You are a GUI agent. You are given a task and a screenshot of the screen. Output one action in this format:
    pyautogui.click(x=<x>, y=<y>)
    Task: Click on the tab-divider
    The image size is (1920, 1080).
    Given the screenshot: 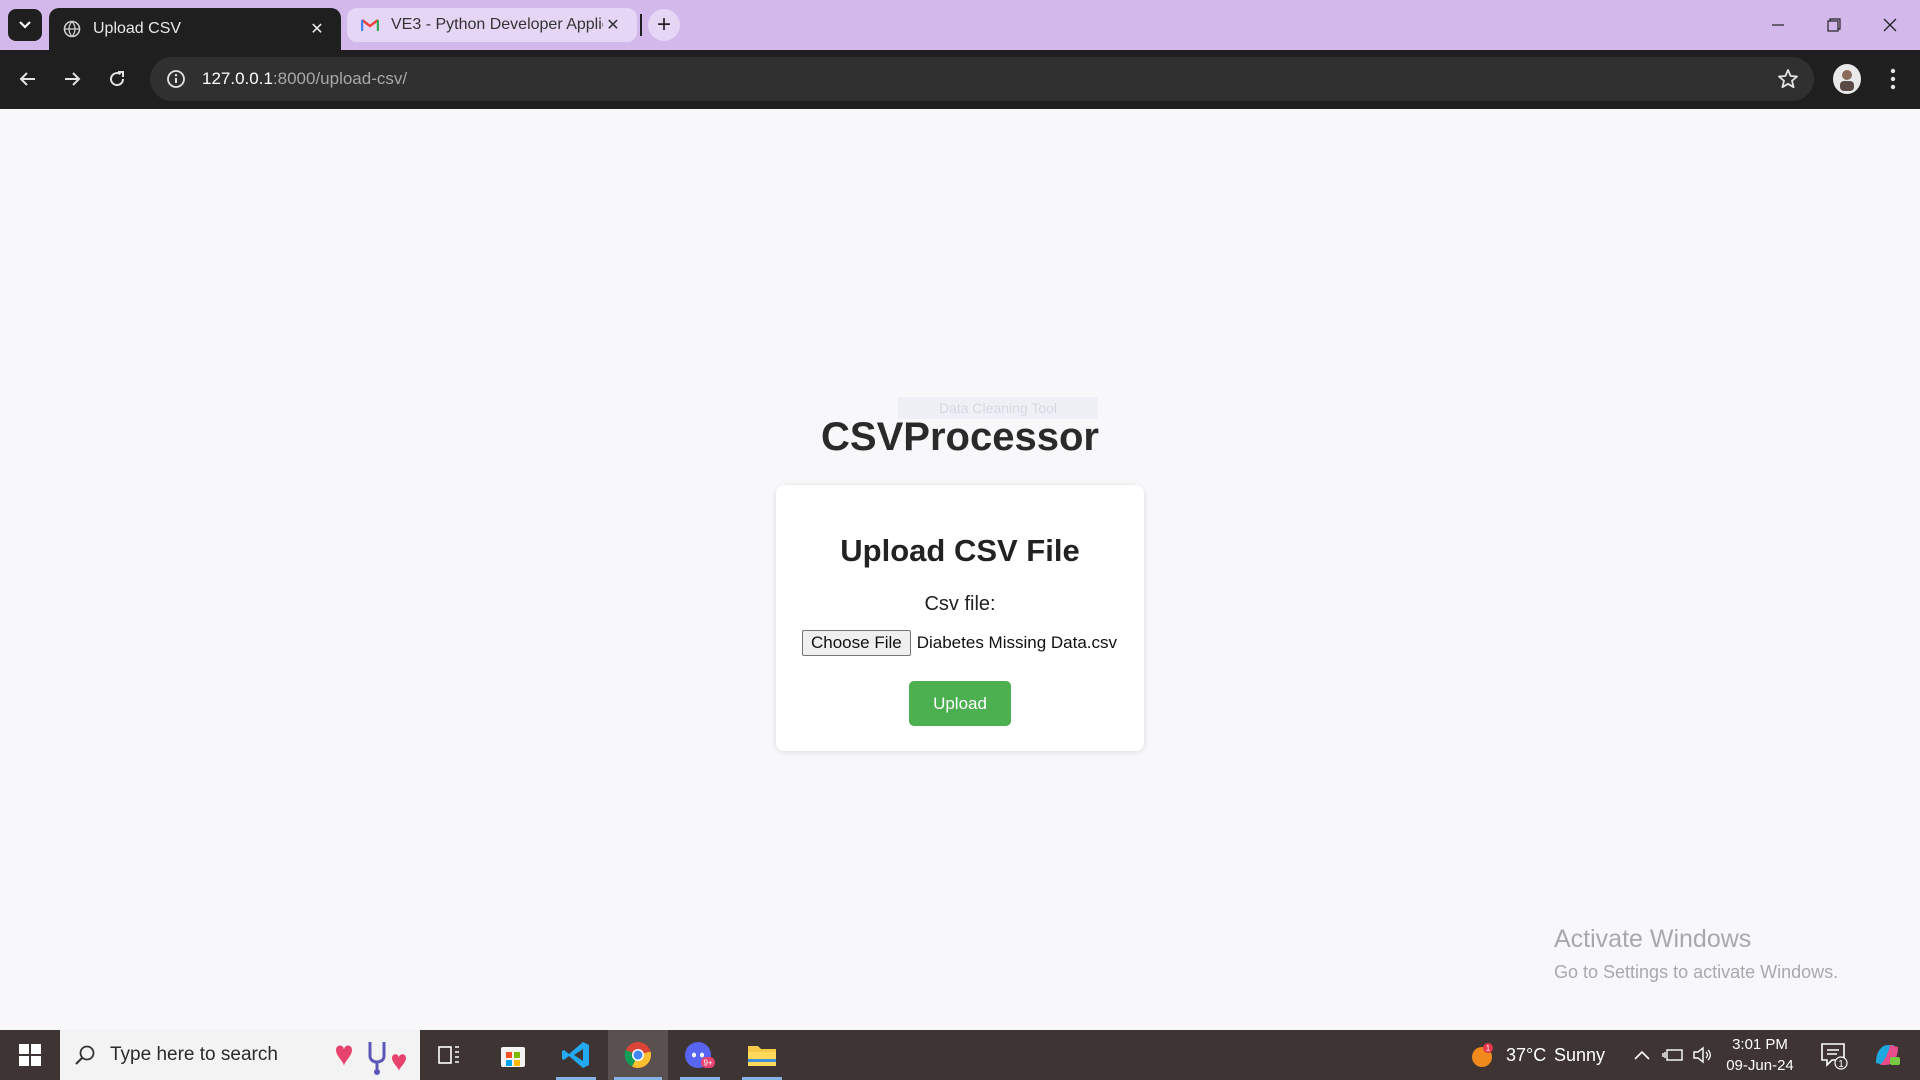 What is the action you would take?
    pyautogui.click(x=641, y=25)
    